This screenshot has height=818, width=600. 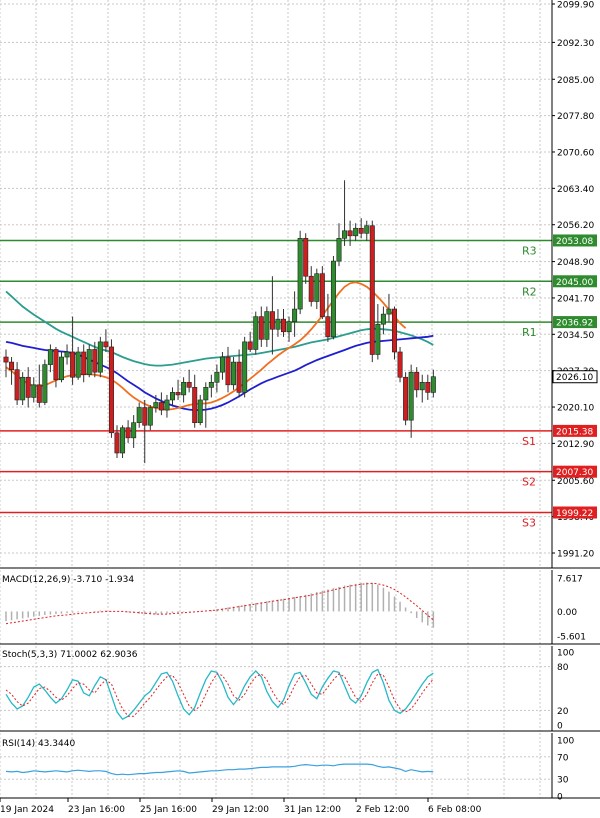 What do you see at coordinates (575, 153) in the screenshot?
I see `price-tick-label: 2070.60` at bounding box center [575, 153].